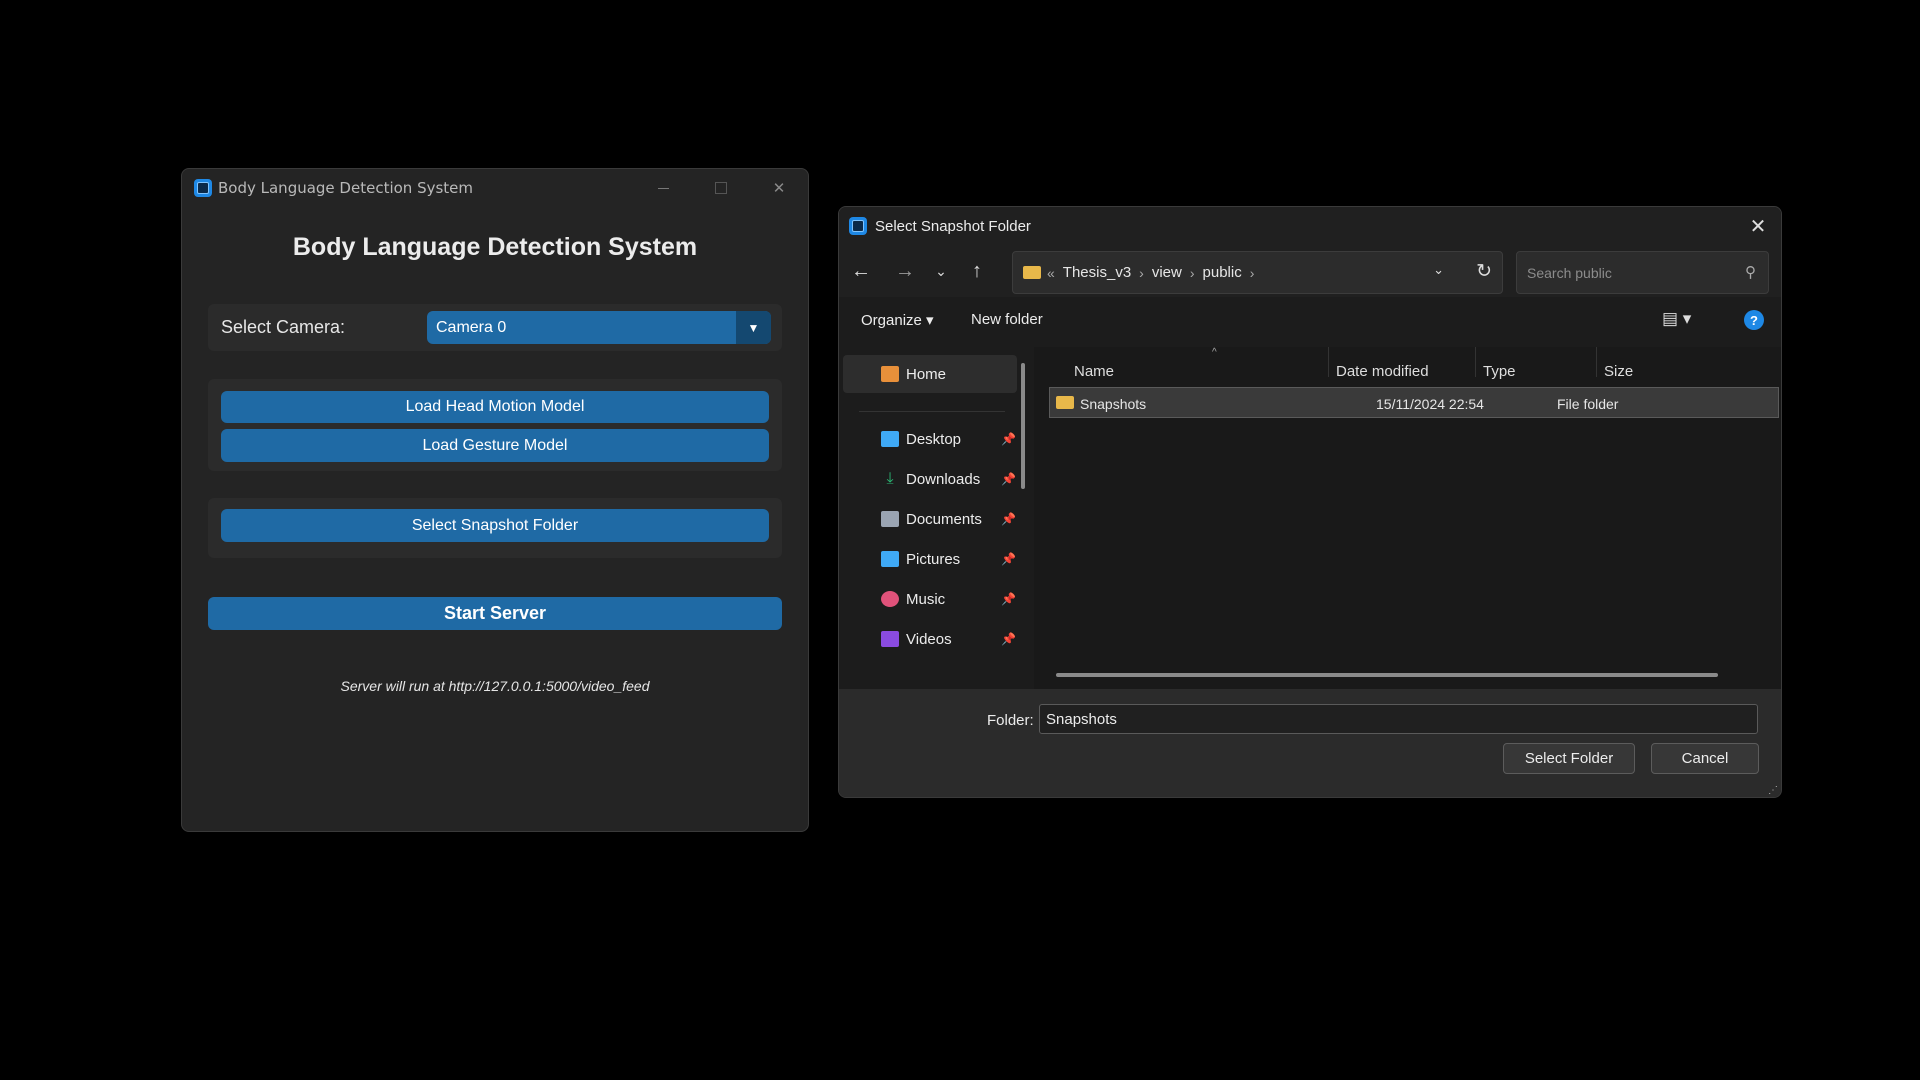  I want to click on home-icon, so click(890, 374).